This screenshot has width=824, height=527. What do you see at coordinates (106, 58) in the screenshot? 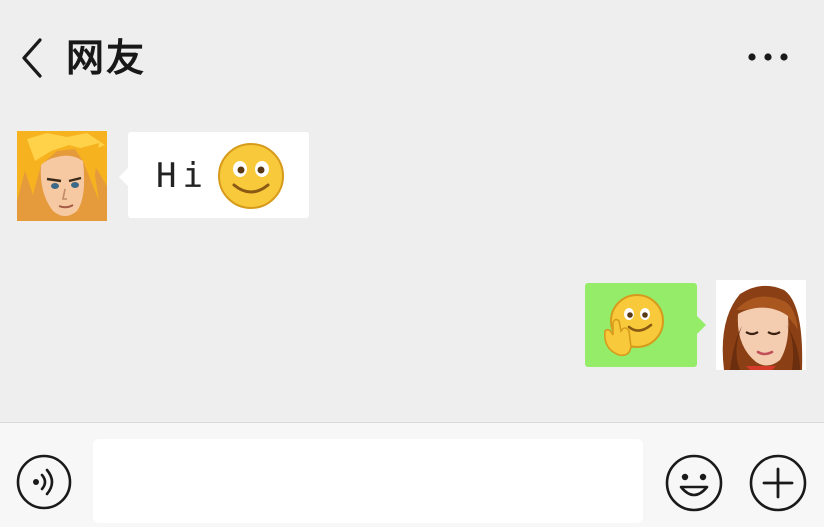
I see `chat-title: 网友` at bounding box center [106, 58].